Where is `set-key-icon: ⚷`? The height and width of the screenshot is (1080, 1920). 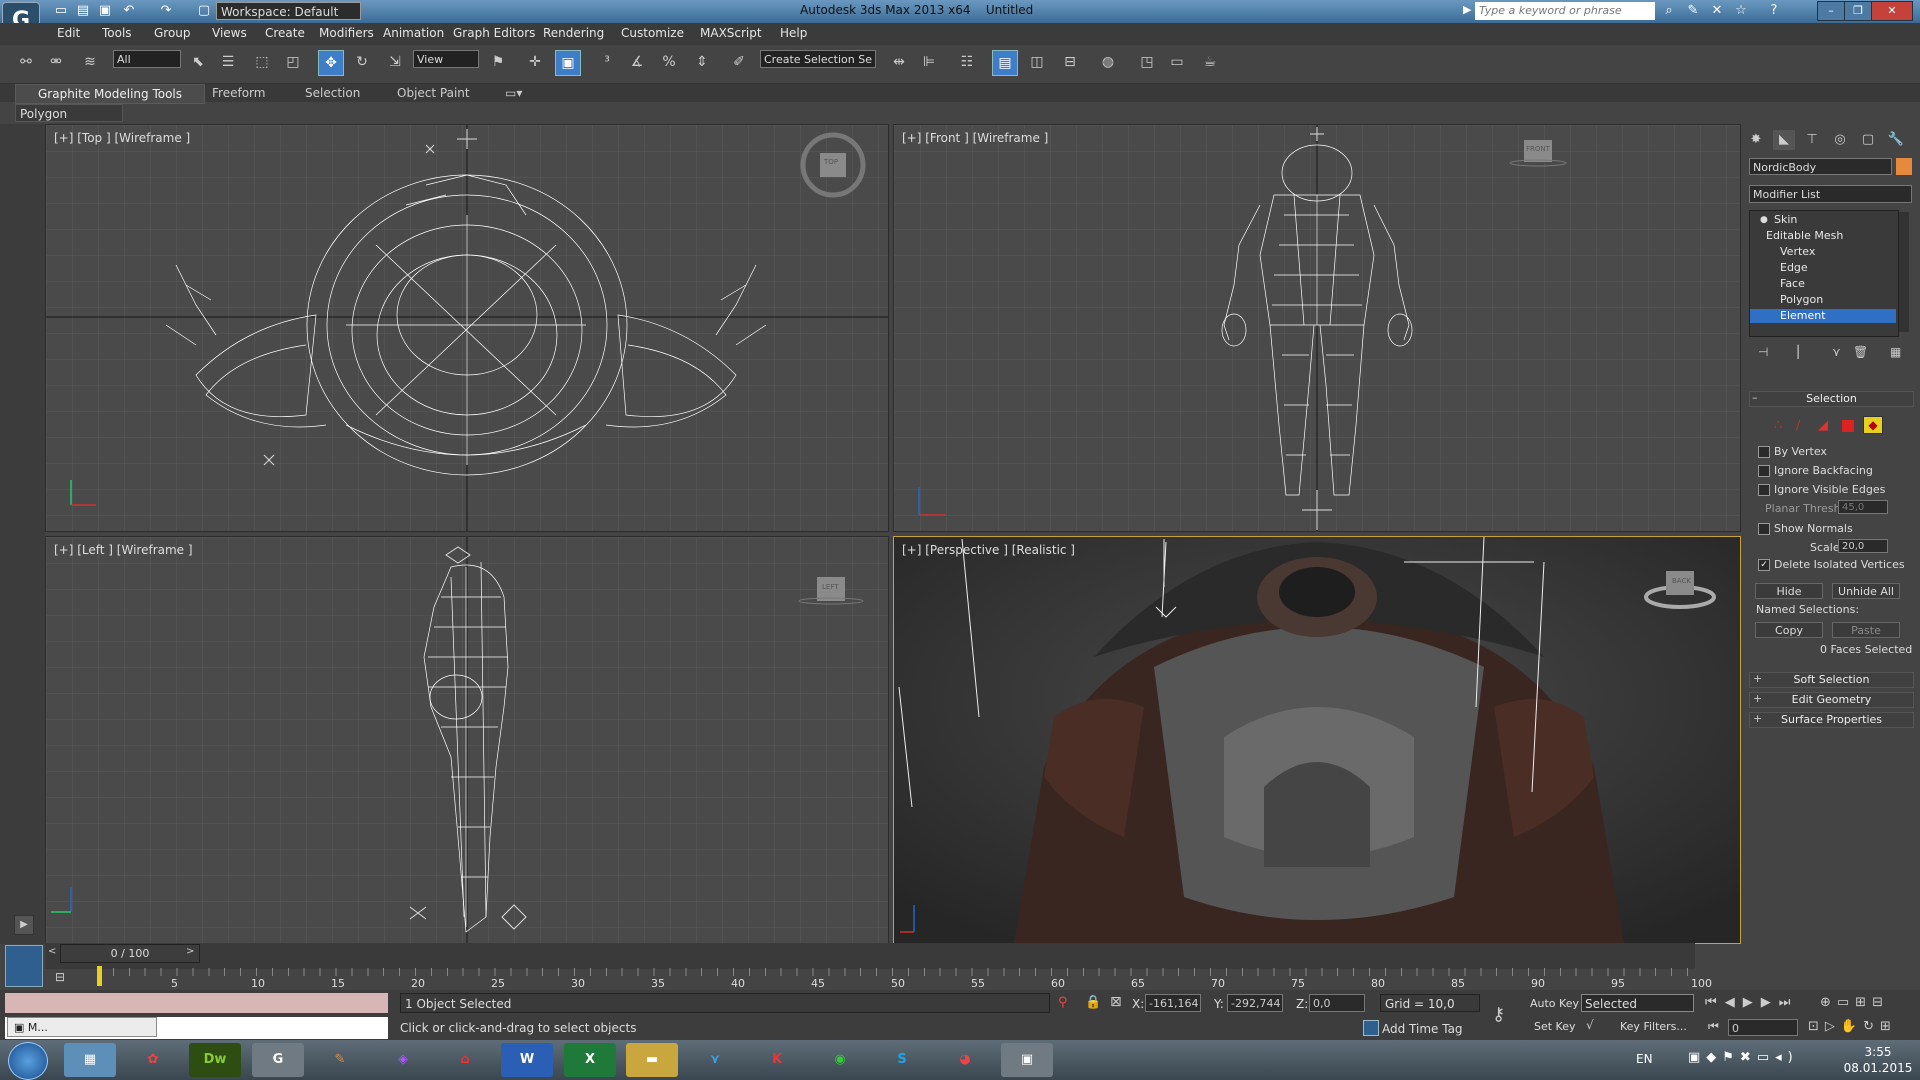 set-key-icon: ⚷ is located at coordinates (1498, 1014).